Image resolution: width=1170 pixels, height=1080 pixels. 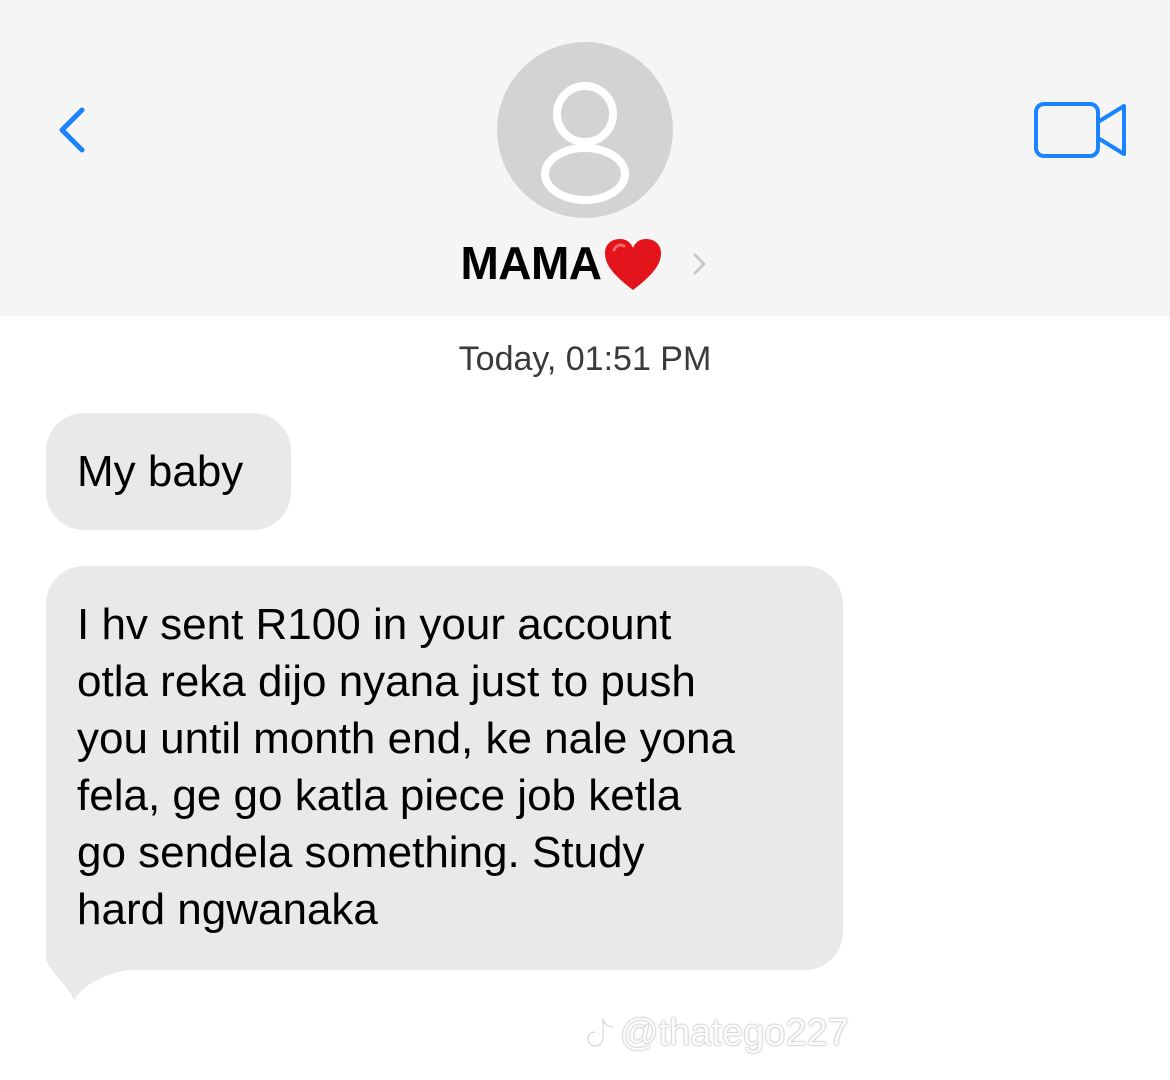 I want to click on avatar, so click(x=585, y=130).